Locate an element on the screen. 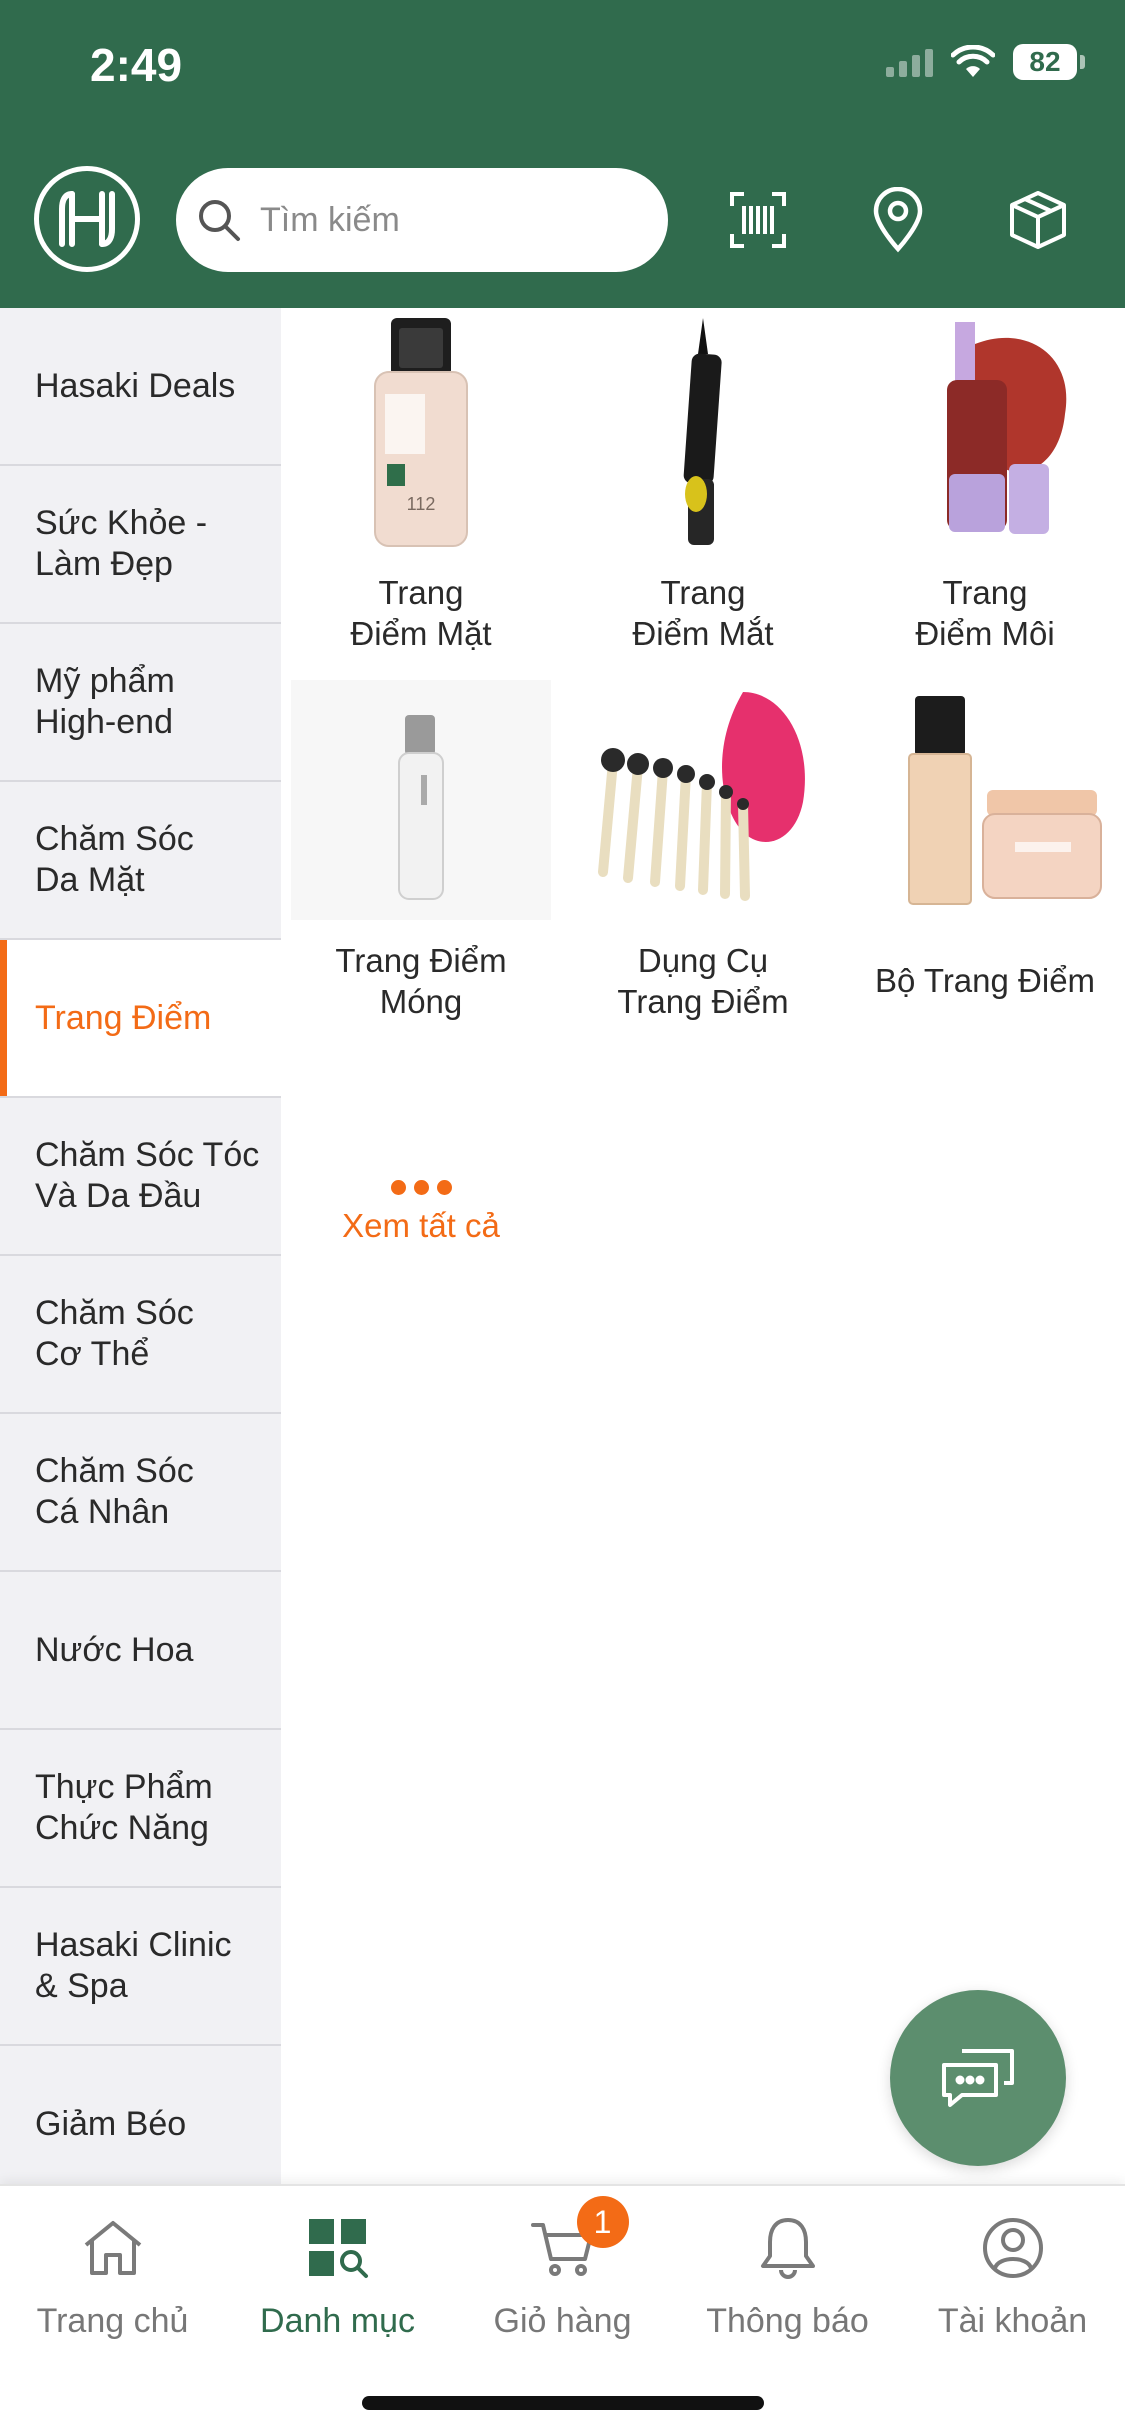 The image size is (1125, 2436). sidebar-item-suc-khoe-lam-dep: Sức Khỏe - Làm Đẹp is located at coordinates (140, 545).